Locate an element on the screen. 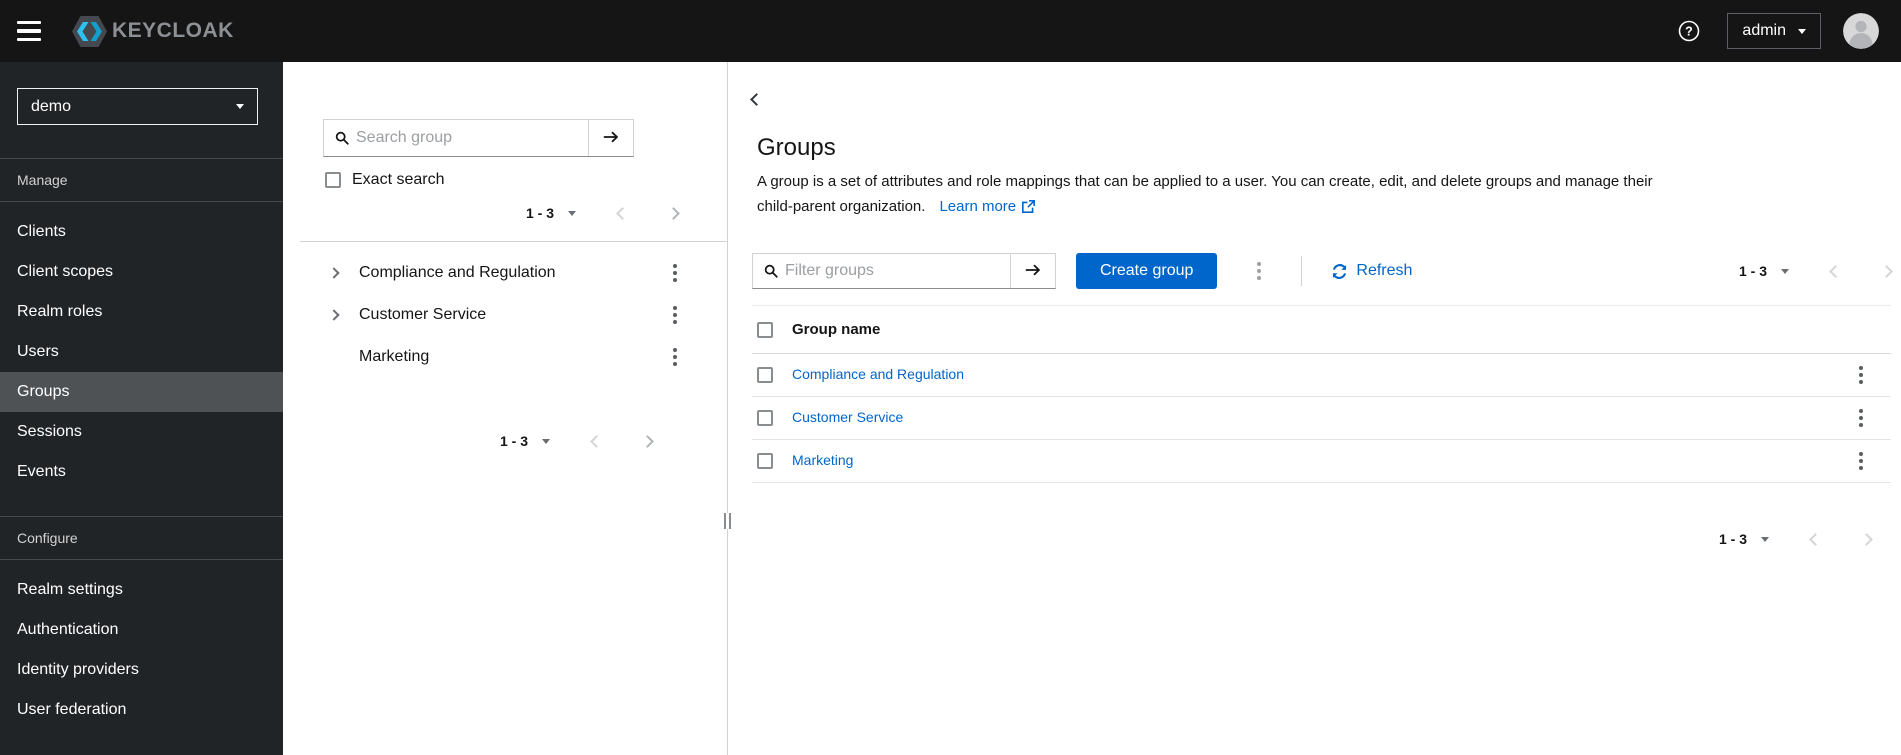  user-menu-label: admin is located at coordinates (1764, 30).